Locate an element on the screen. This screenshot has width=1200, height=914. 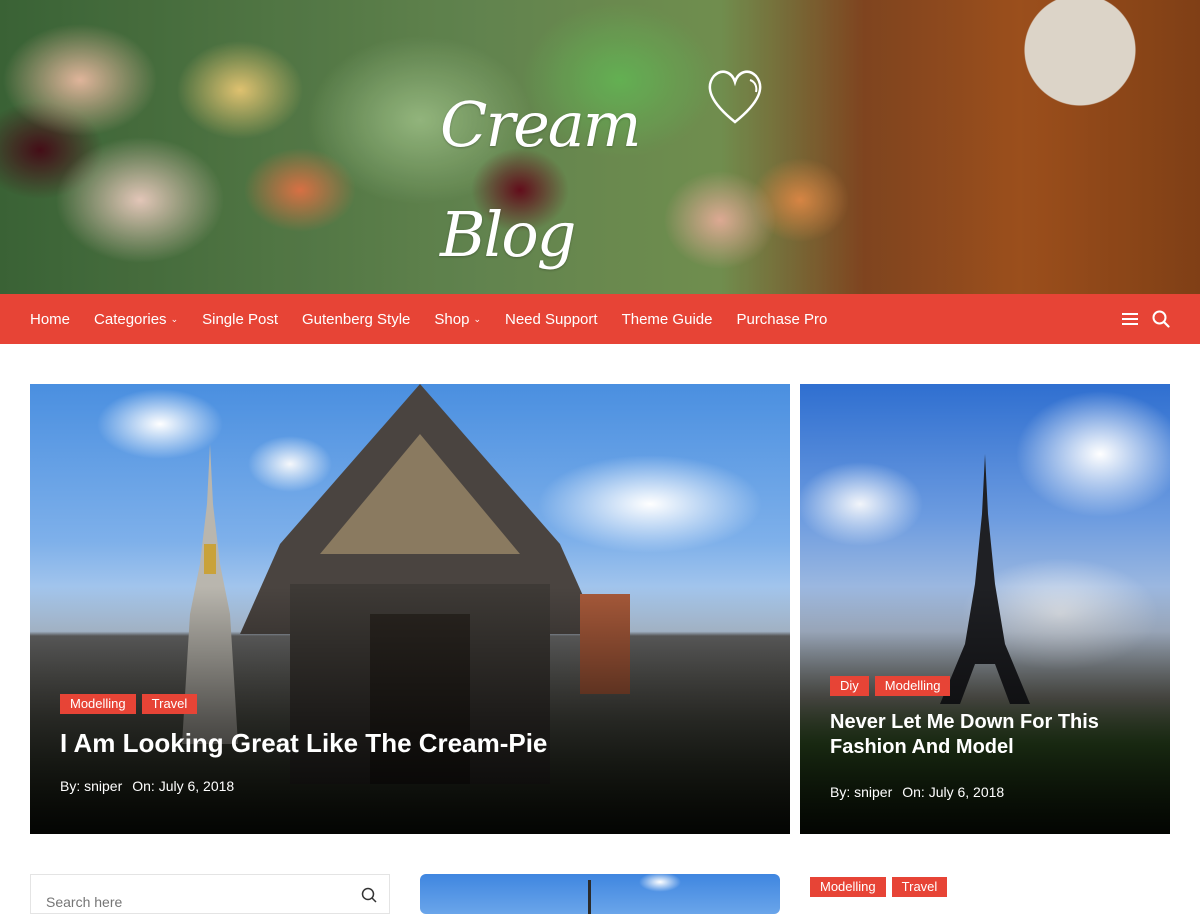
nav-label: Shop is located at coordinates (452, 319).